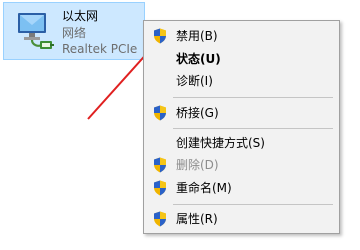 The width and height of the screenshot is (360, 250). Describe the element at coordinates (241, 59) in the screenshot. I see `menu-item-status: 状态(U)` at that location.